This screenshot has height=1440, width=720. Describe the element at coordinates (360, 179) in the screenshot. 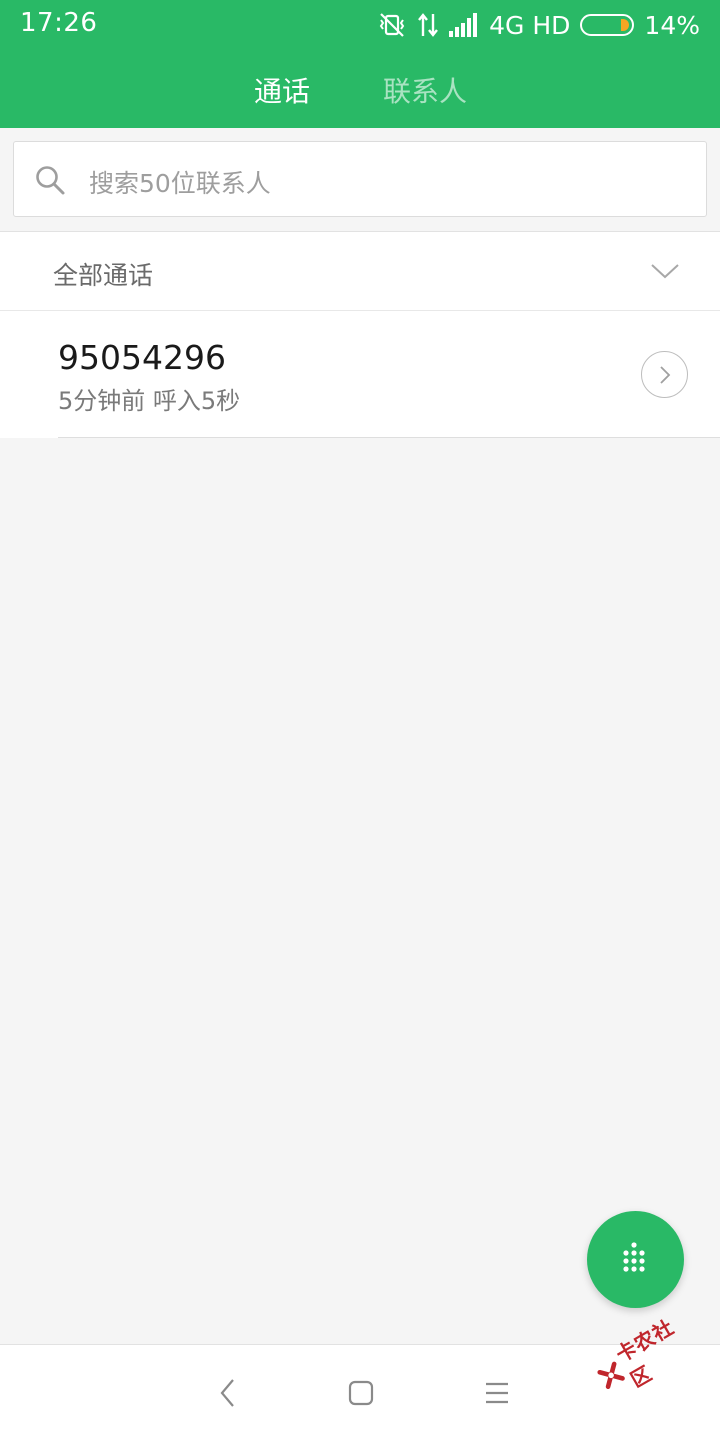

I see `search-input: 搜索50位联系人` at that location.